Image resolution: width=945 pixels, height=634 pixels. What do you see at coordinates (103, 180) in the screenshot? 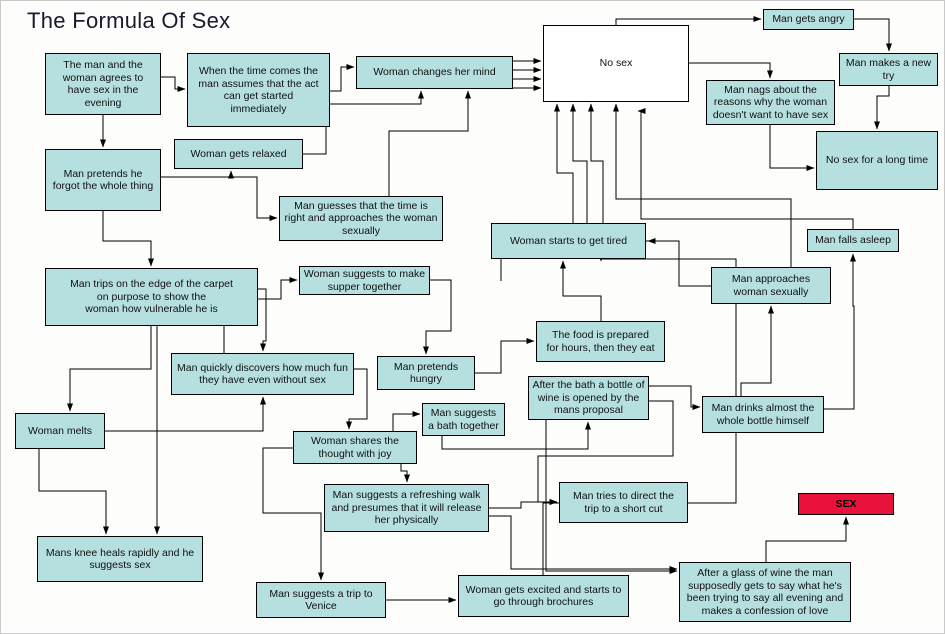
I see `flow-node-n10: Man pretends he forgot the whole thing` at bounding box center [103, 180].